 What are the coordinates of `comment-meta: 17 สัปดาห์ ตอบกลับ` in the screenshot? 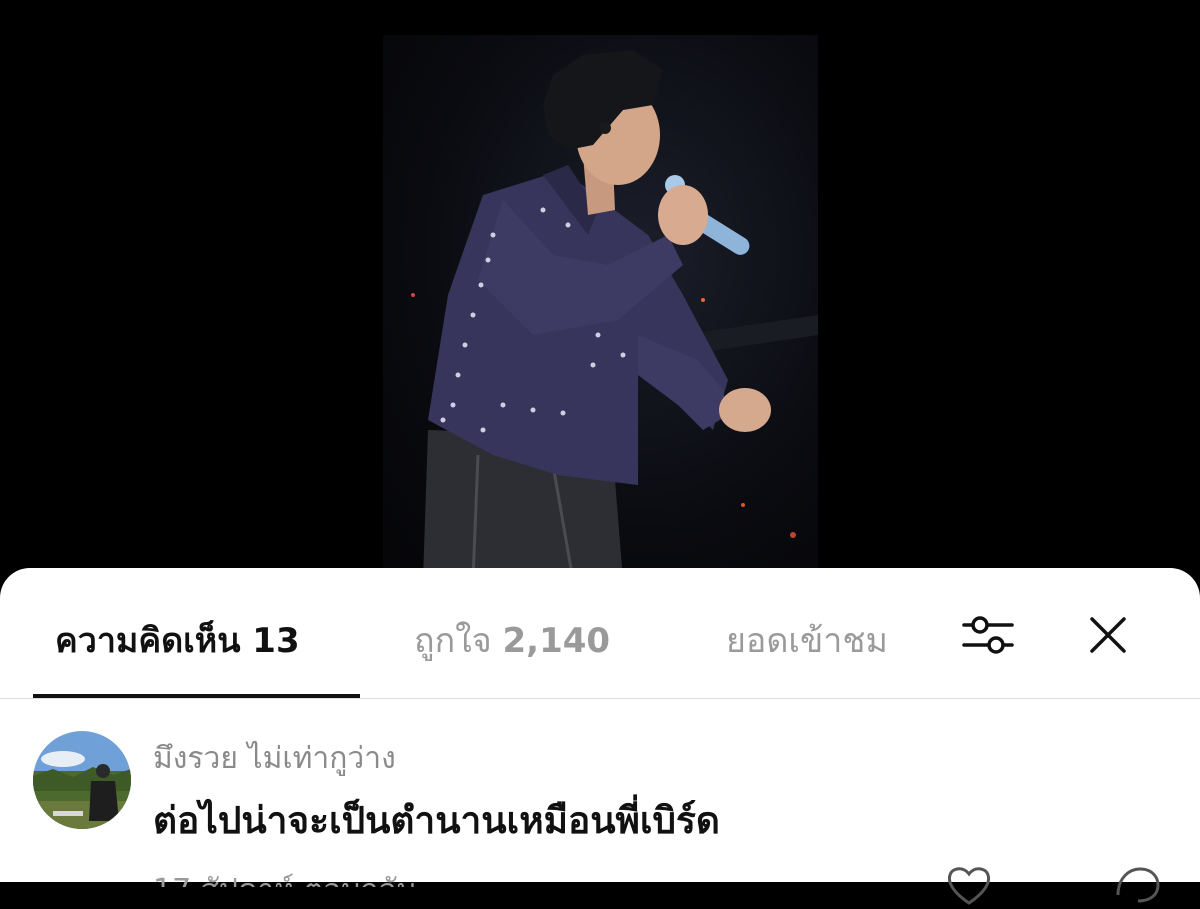 It's located at (503, 877).